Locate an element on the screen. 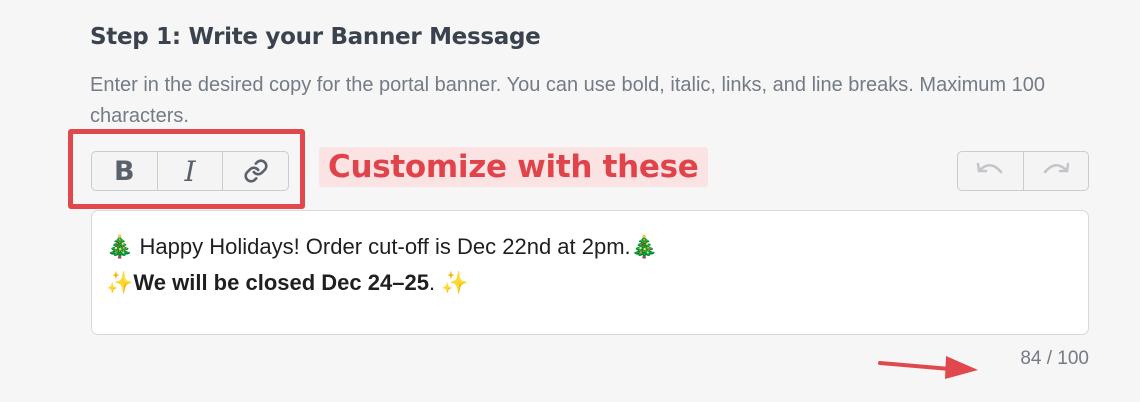  history-toolbar is located at coordinates (1023, 171).